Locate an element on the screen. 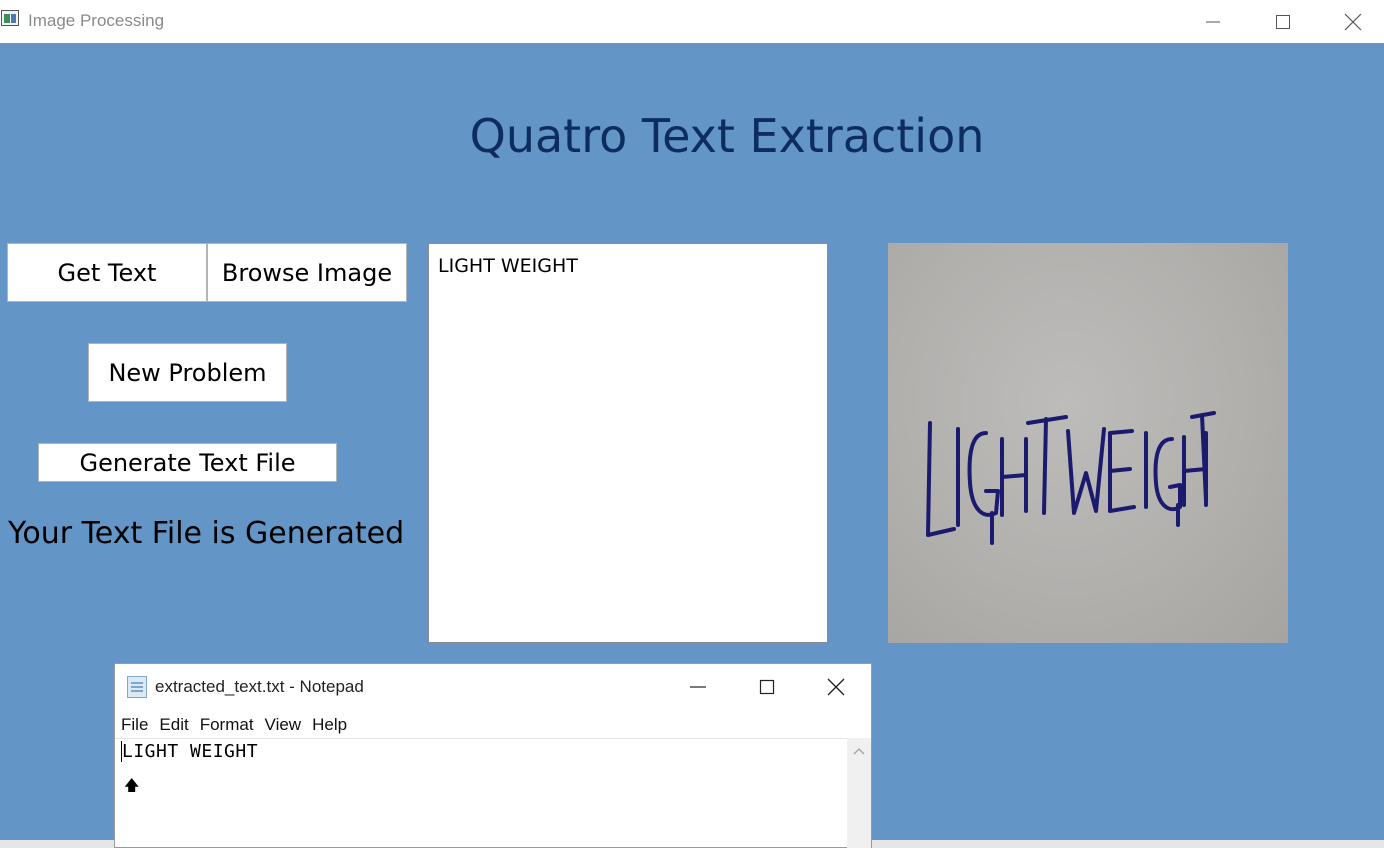  status-message: Your Text File is Generated is located at coordinates (206, 533).